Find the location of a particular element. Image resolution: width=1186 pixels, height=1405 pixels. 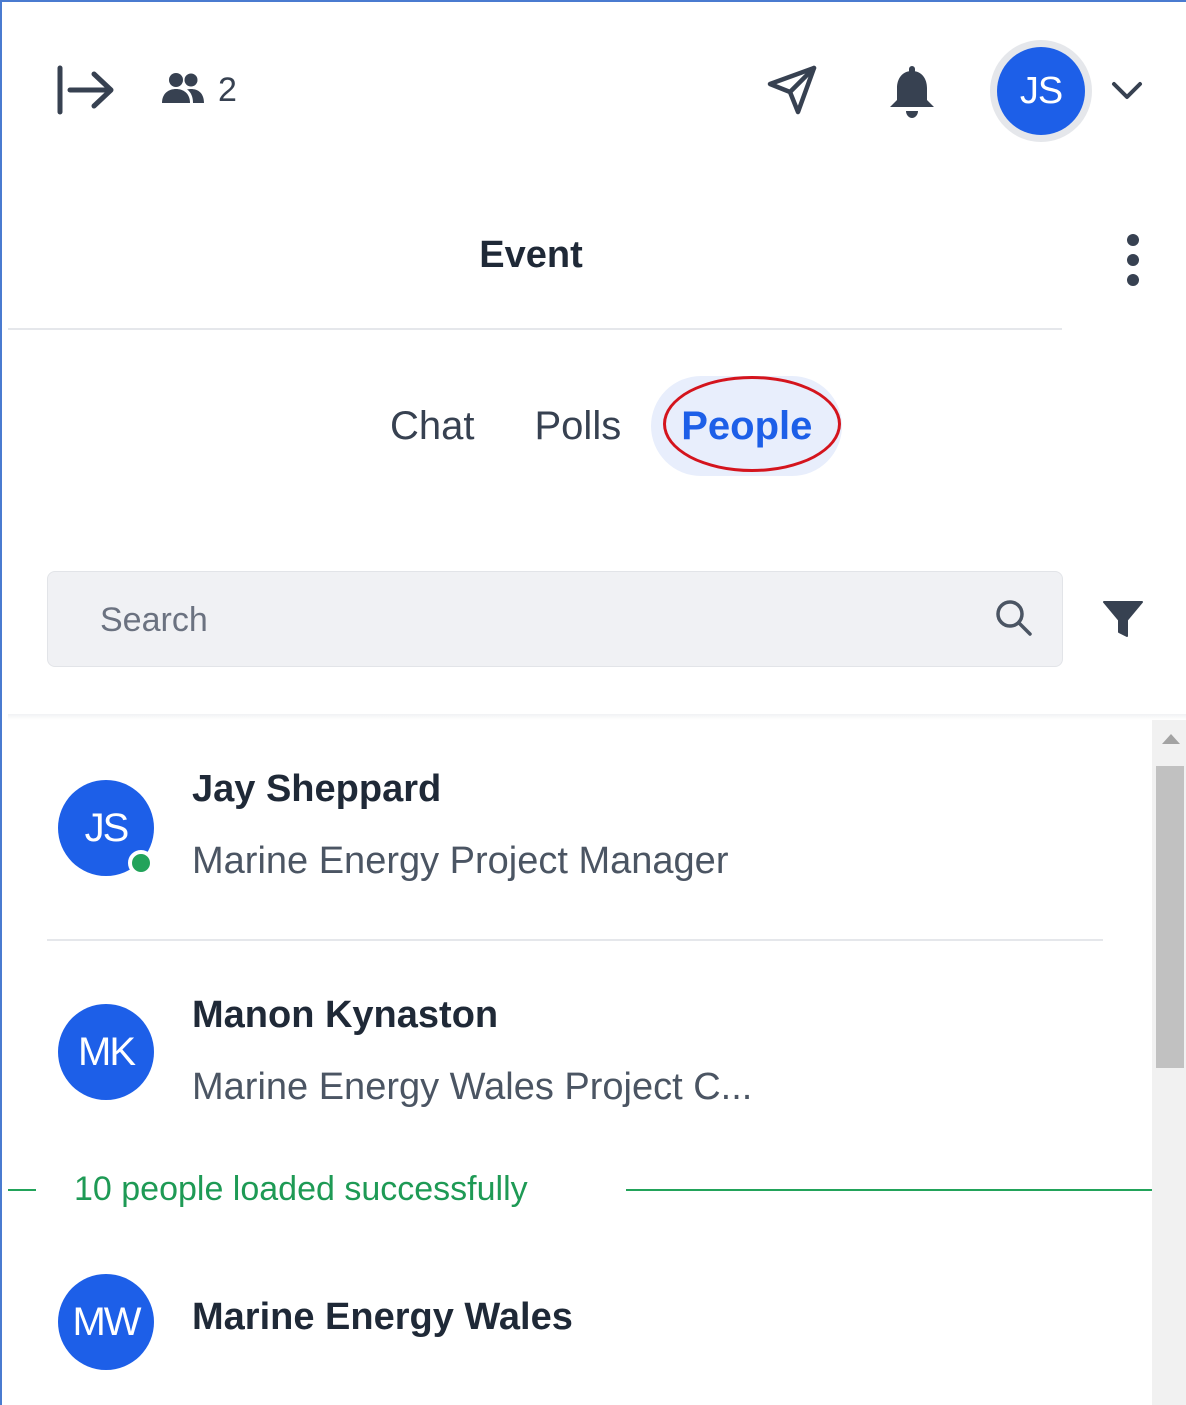

search-input is located at coordinates (540, 620).